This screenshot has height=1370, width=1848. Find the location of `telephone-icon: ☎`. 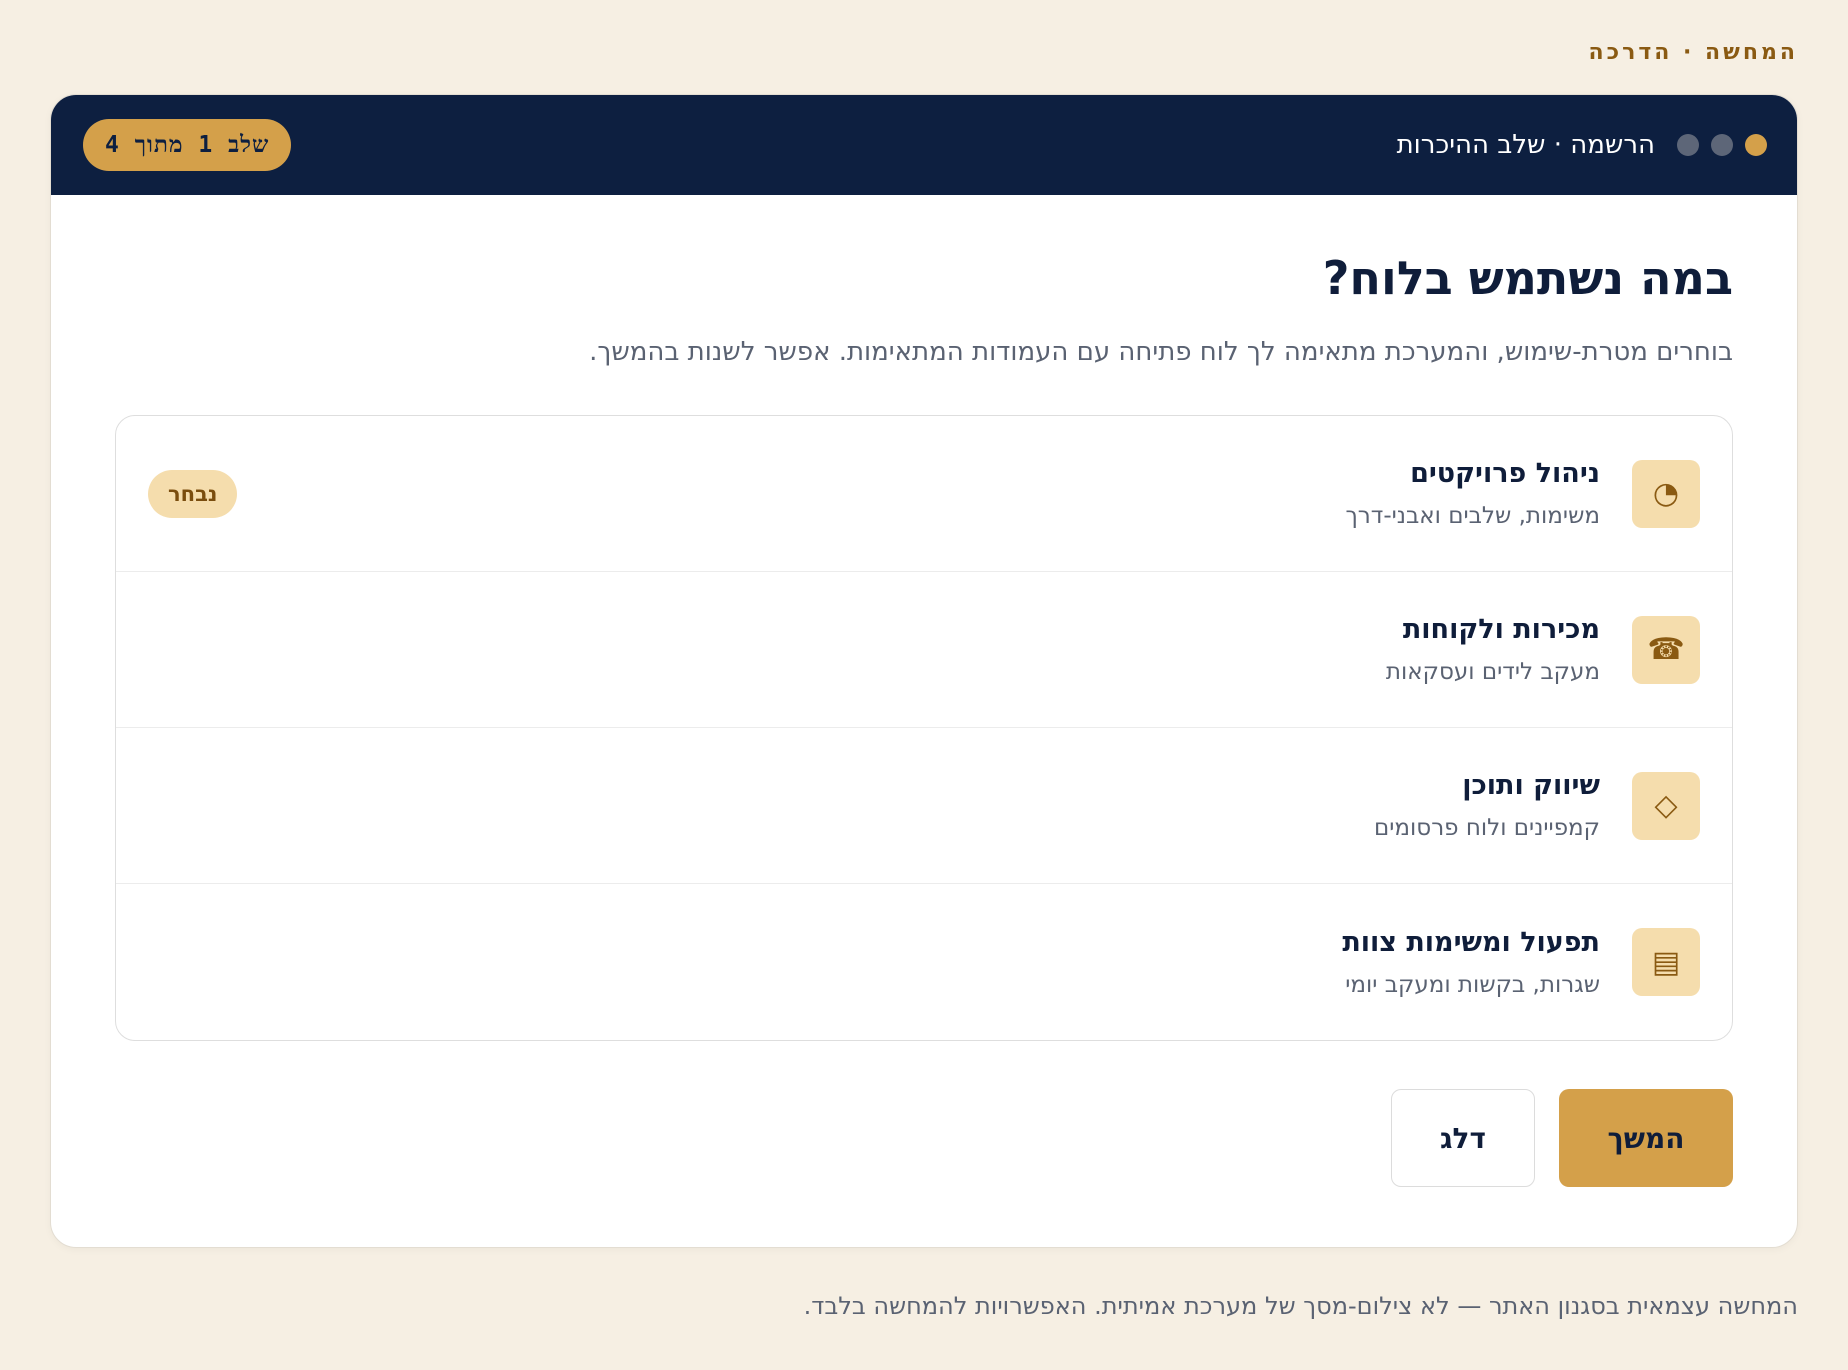

telephone-icon: ☎ is located at coordinates (1666, 649).